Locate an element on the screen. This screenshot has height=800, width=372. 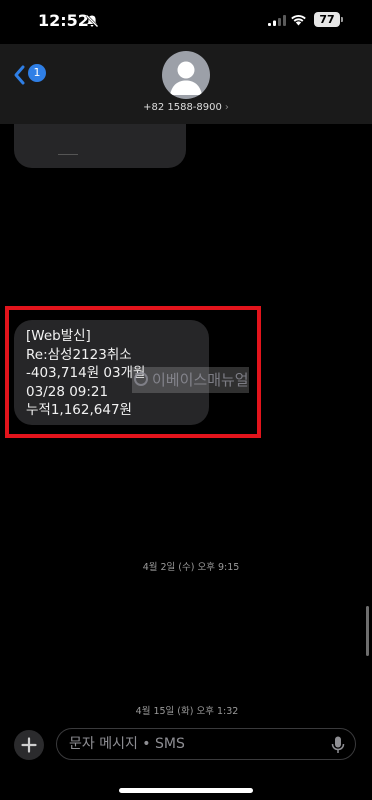
cellular-signal-icon is located at coordinates (277, 20).